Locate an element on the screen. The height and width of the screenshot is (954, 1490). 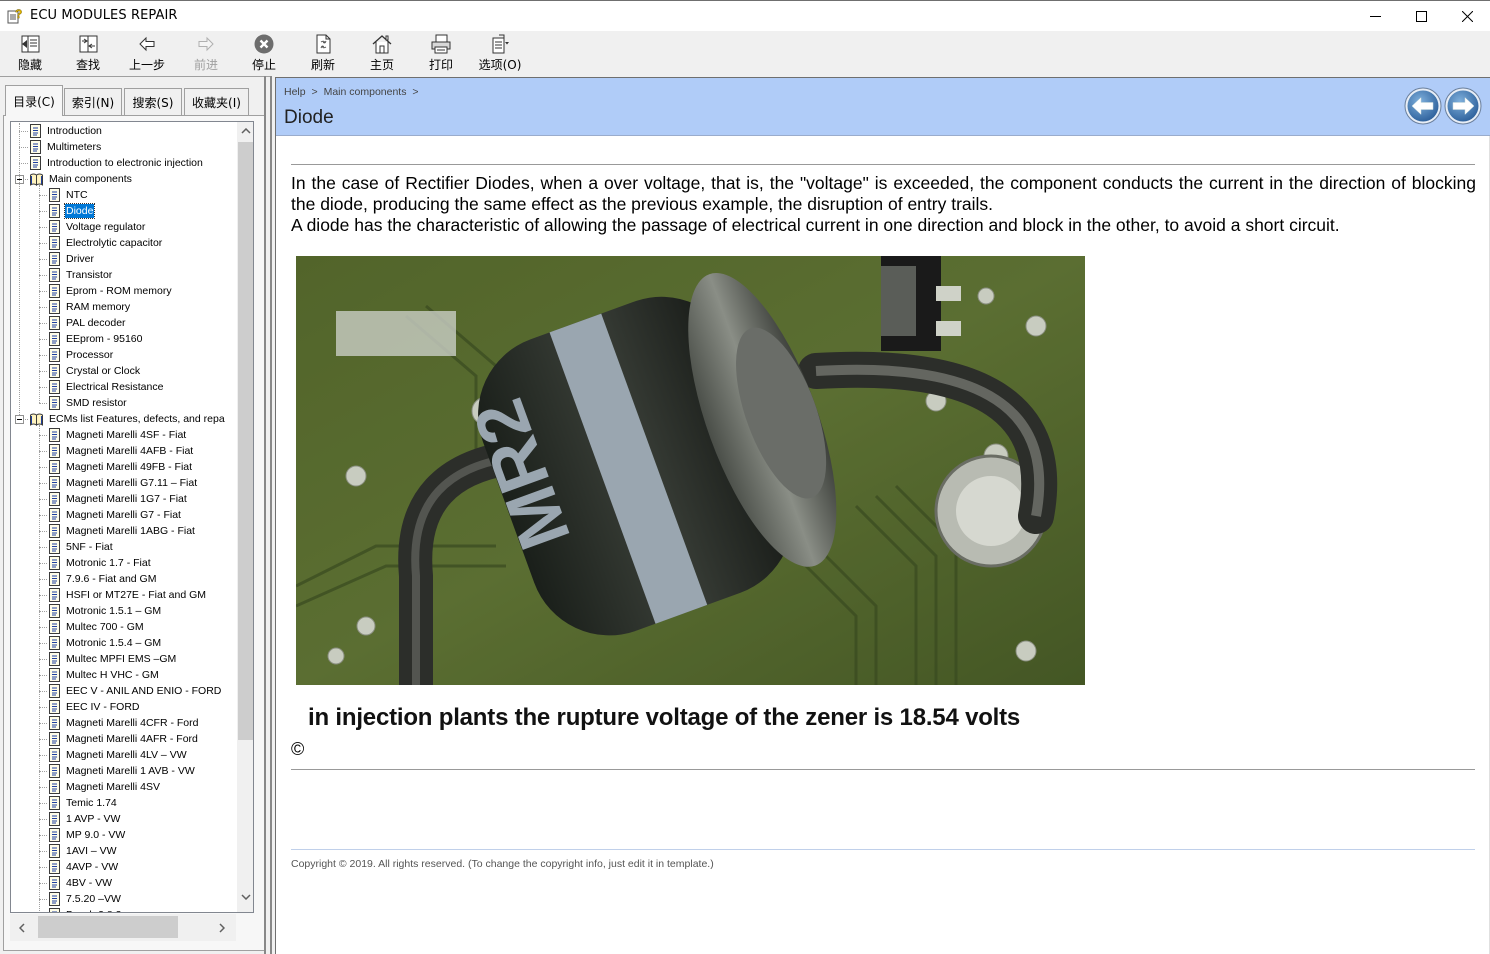
tree-item: Magneti Marelli 4SF - Fiat is located at coordinates (117, 435).